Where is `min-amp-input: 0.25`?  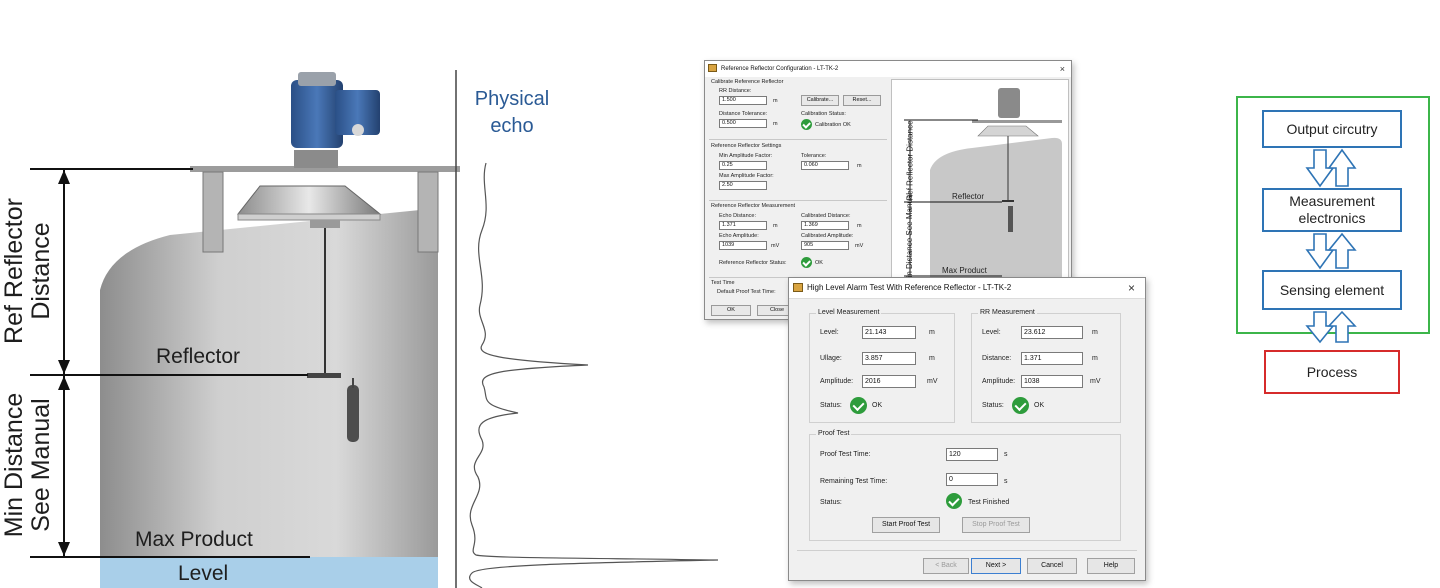
min-amp-input: 0.25 is located at coordinates (743, 165).